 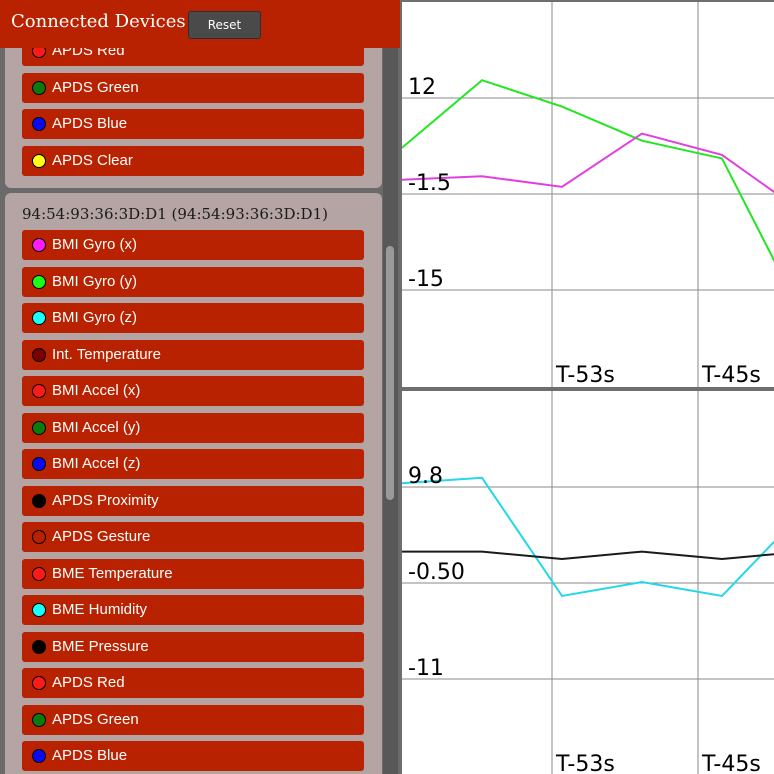 I want to click on sensor-toggle: BME Pressure, so click(x=193, y=647).